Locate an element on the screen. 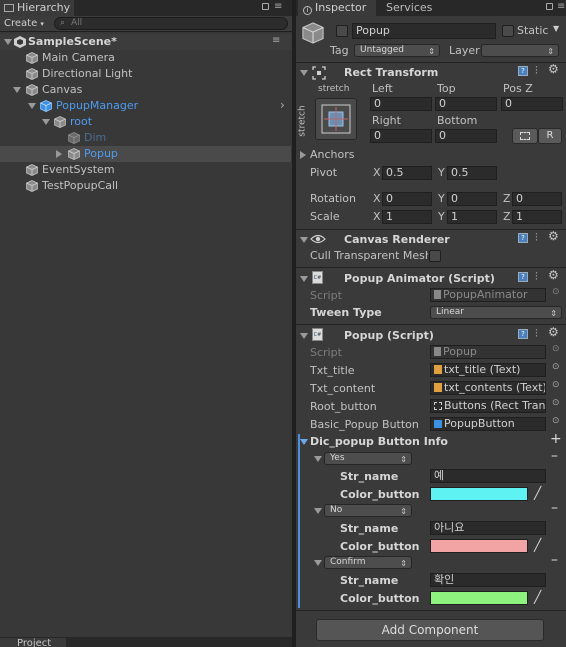 Image resolution: width=566 pixels, height=647 pixels. tween-type-dropdown: Linear ⇕ is located at coordinates (496, 312).